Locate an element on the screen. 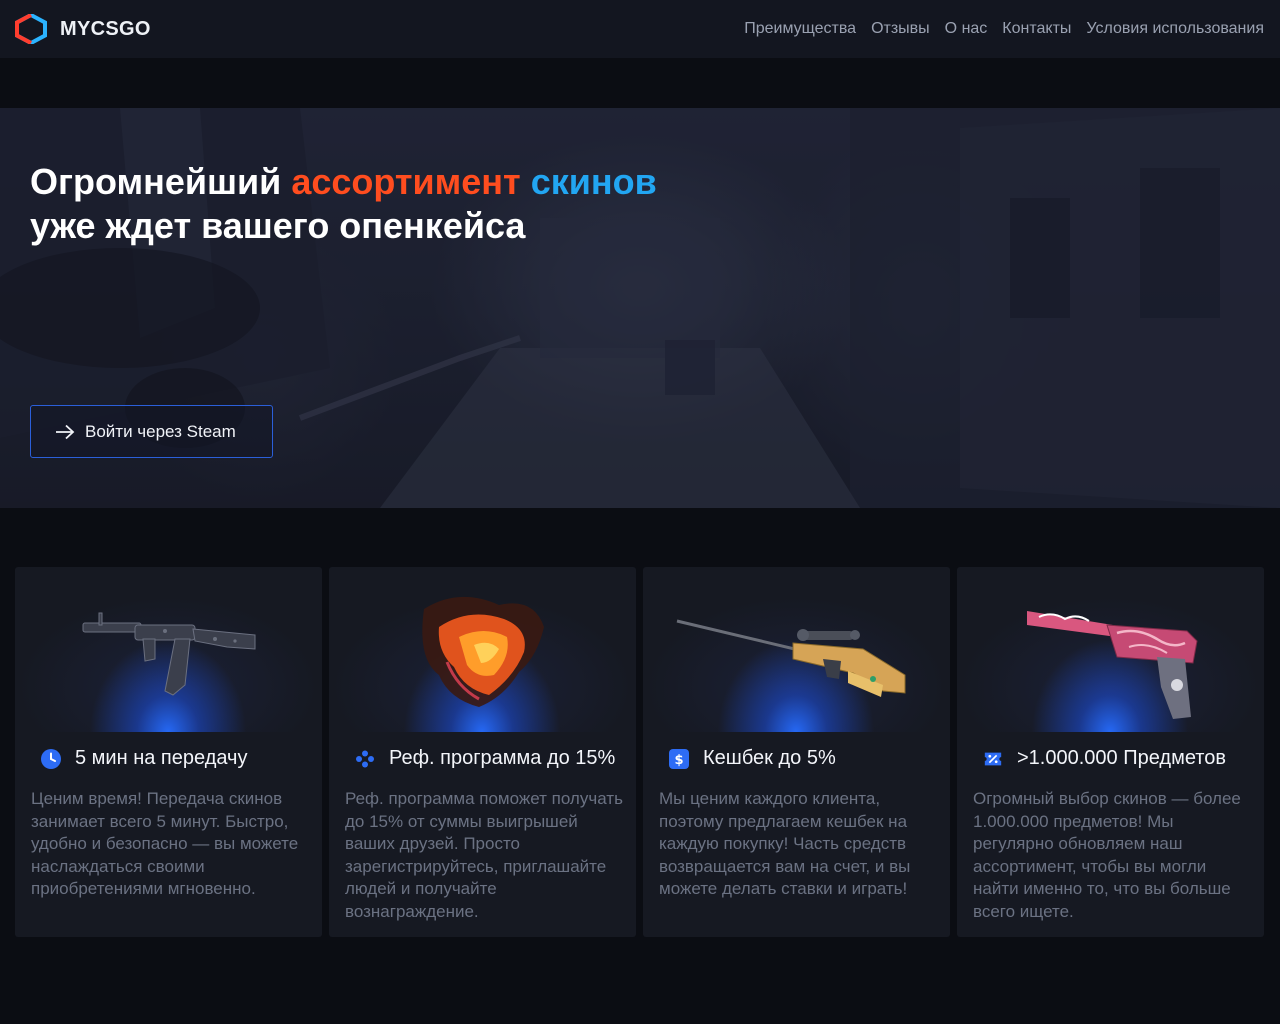  clock-icon is located at coordinates (51, 758).